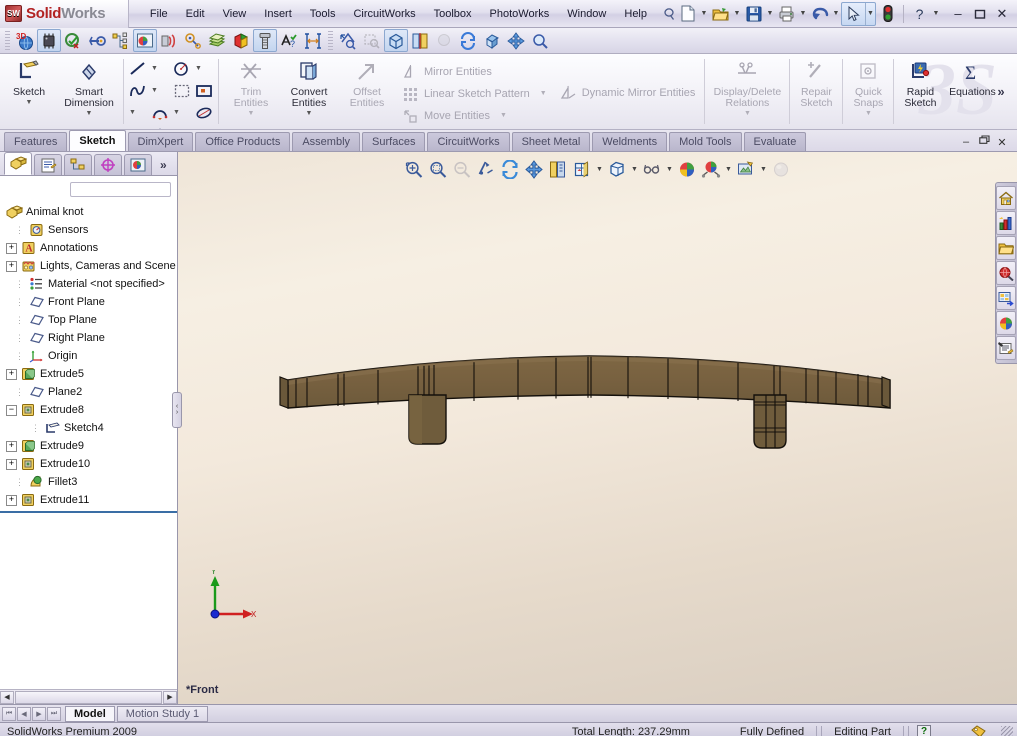  I want to click on circle-icon, so click(182, 68).